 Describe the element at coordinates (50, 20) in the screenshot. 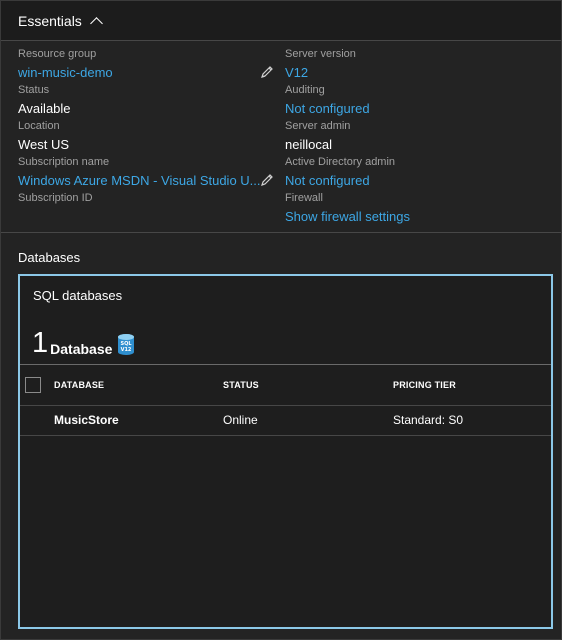

I see `essentials-title: Essentials` at that location.